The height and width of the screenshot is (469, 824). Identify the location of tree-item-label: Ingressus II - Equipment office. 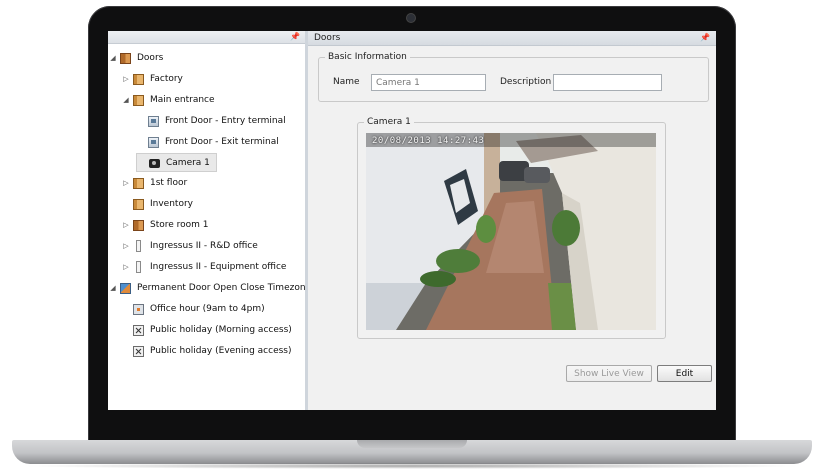
(218, 267).